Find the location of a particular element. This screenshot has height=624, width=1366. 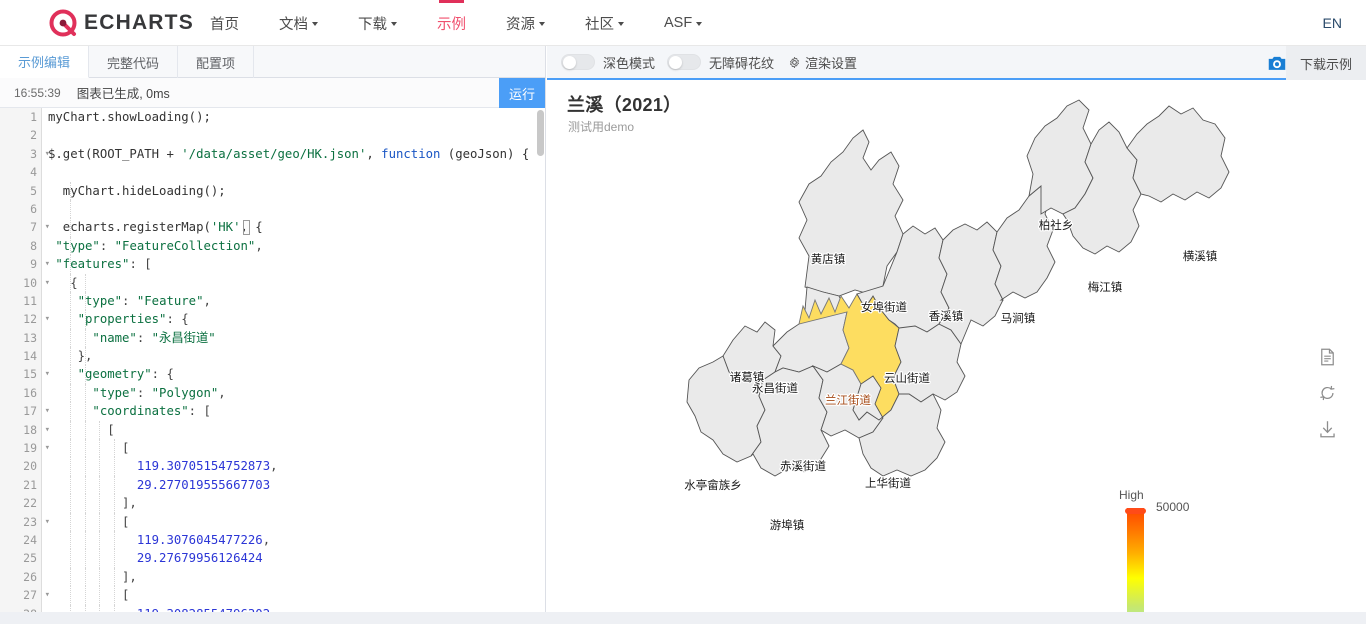

code-token: function is located at coordinates (411, 153).